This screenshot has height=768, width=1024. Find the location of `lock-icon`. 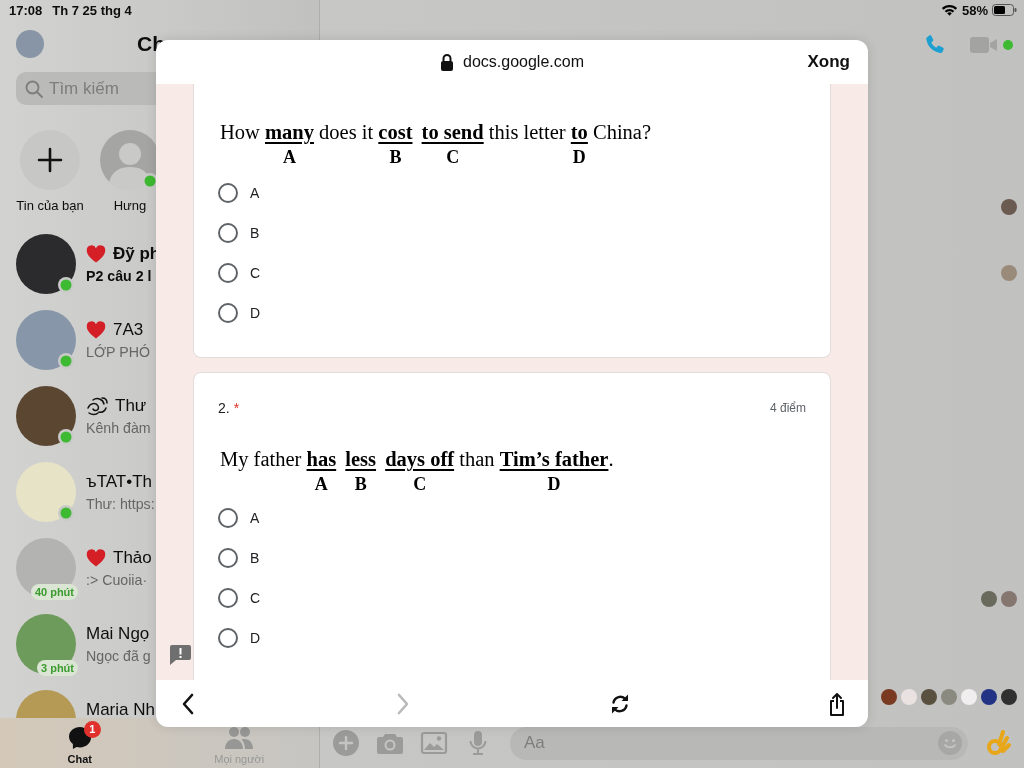

lock-icon is located at coordinates (447, 62).